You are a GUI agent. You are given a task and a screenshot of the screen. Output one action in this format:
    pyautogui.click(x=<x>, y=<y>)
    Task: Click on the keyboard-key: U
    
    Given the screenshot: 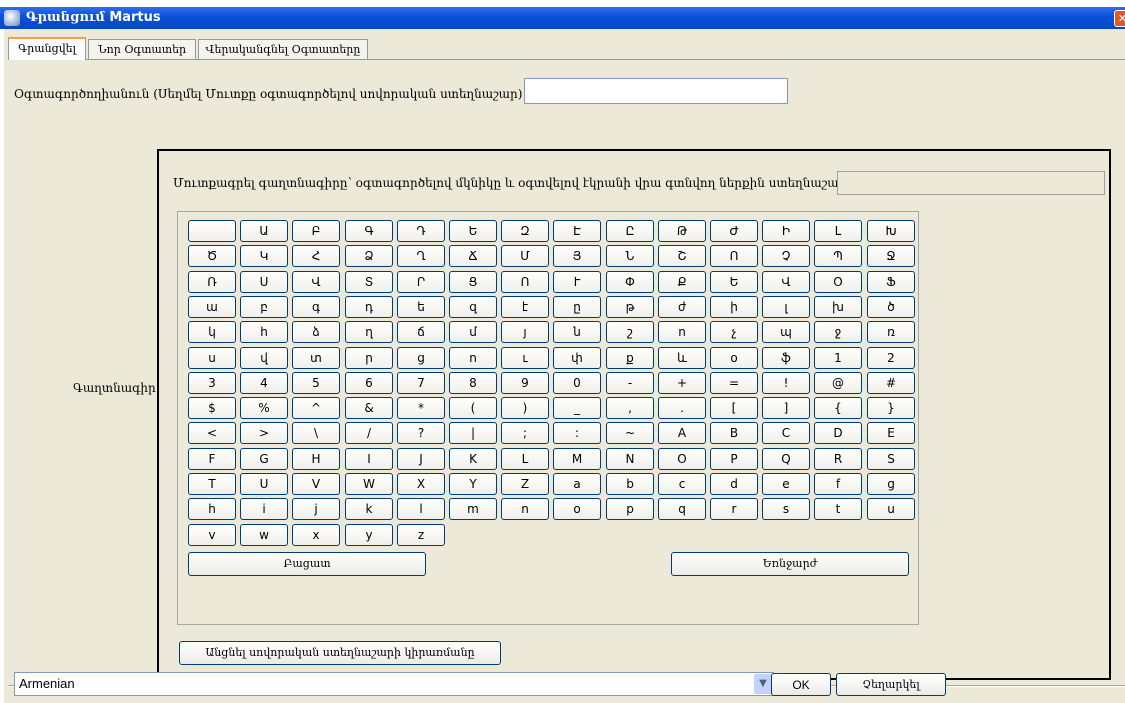 What is the action you would take?
    pyautogui.click(x=264, y=484)
    